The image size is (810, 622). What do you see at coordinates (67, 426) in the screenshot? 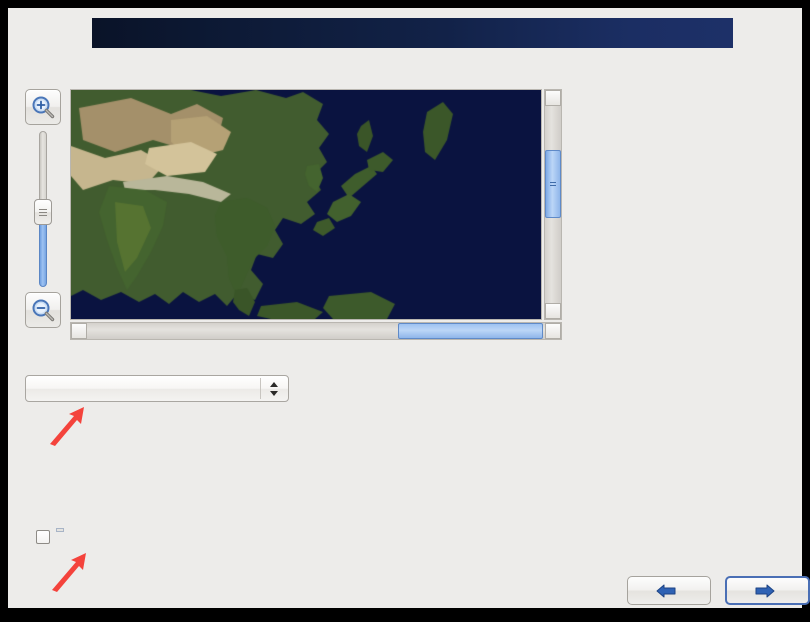
I see `annotation-arrow-timezone-icon` at bounding box center [67, 426].